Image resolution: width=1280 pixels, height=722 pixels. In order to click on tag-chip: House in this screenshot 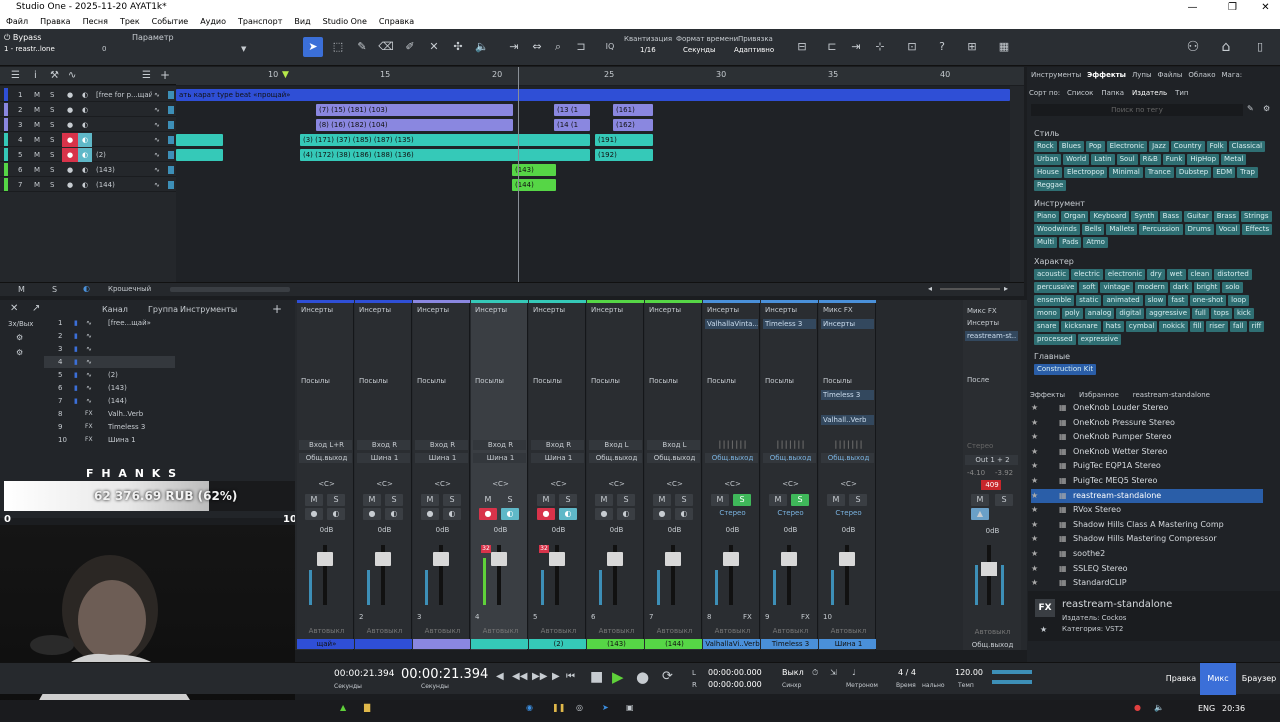, I will do `click(1048, 172)`.